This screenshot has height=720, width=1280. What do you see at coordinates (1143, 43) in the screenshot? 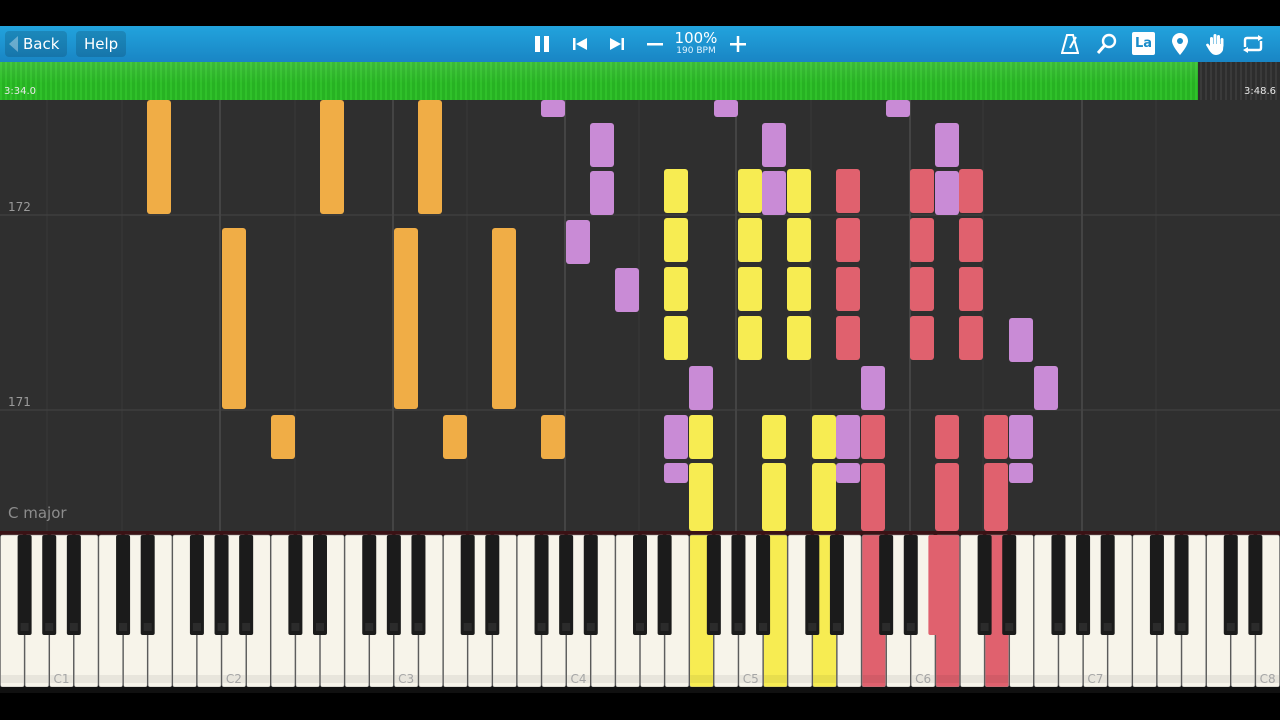
I see `la-icon: La` at bounding box center [1143, 43].